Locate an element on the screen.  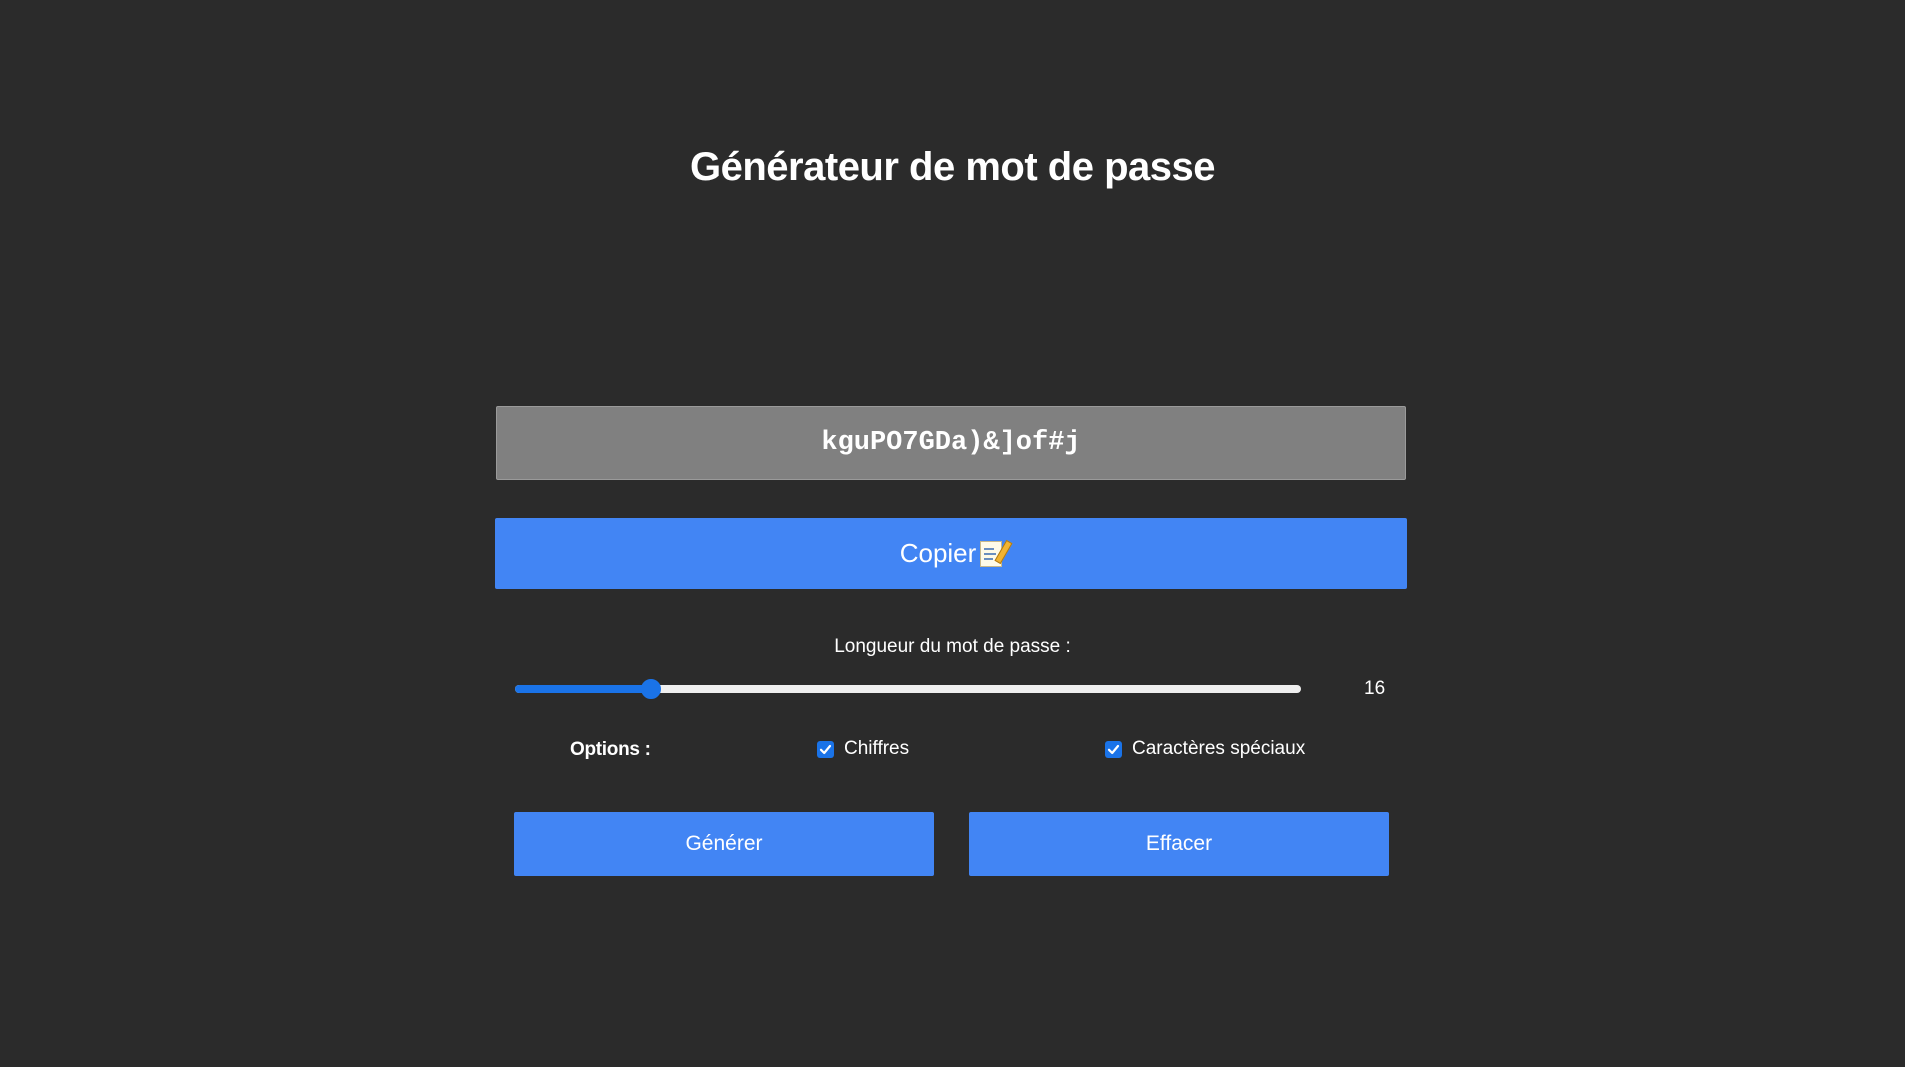
length-label: Longueur du mot de passe : is located at coordinates (952, 646).